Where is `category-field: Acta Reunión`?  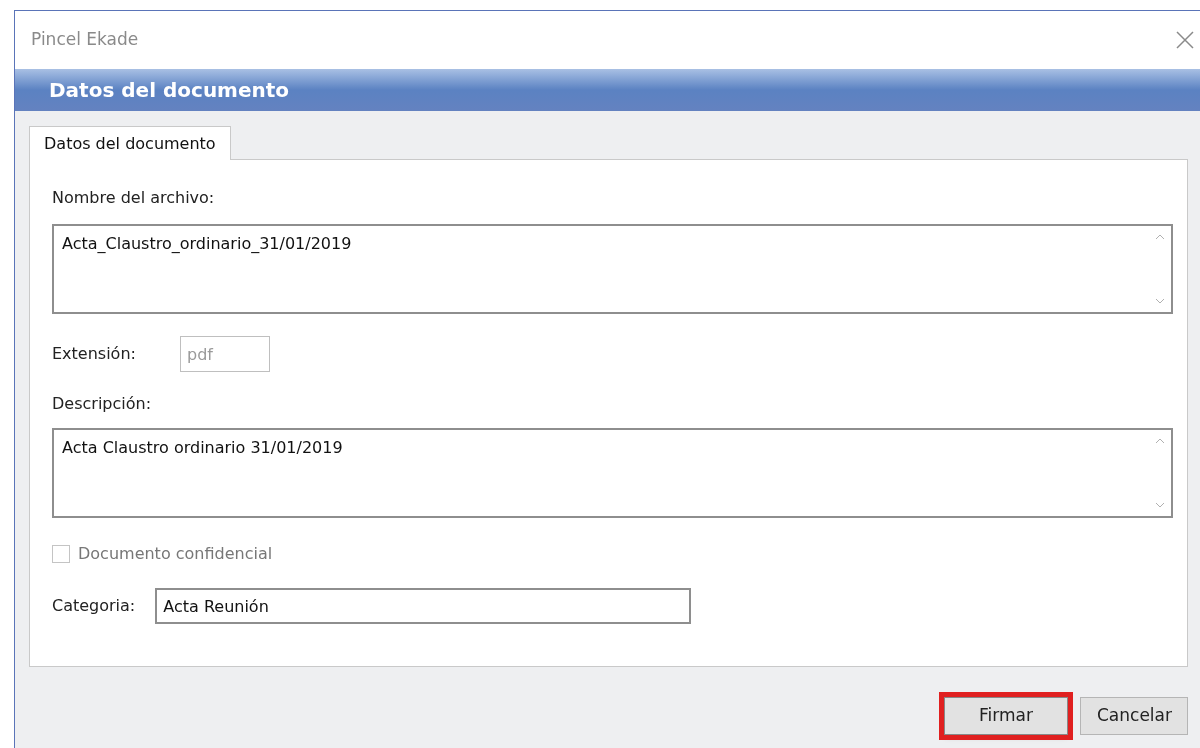
category-field: Acta Reunión is located at coordinates (423, 606).